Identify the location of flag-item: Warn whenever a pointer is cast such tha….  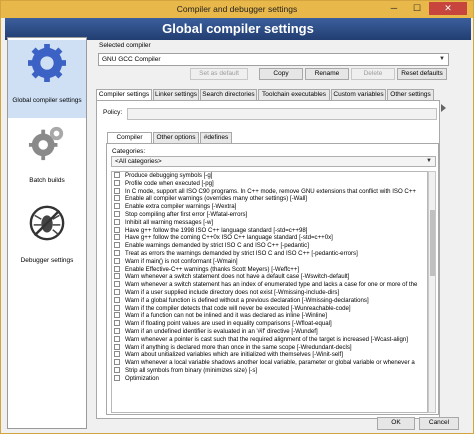
(269, 339).